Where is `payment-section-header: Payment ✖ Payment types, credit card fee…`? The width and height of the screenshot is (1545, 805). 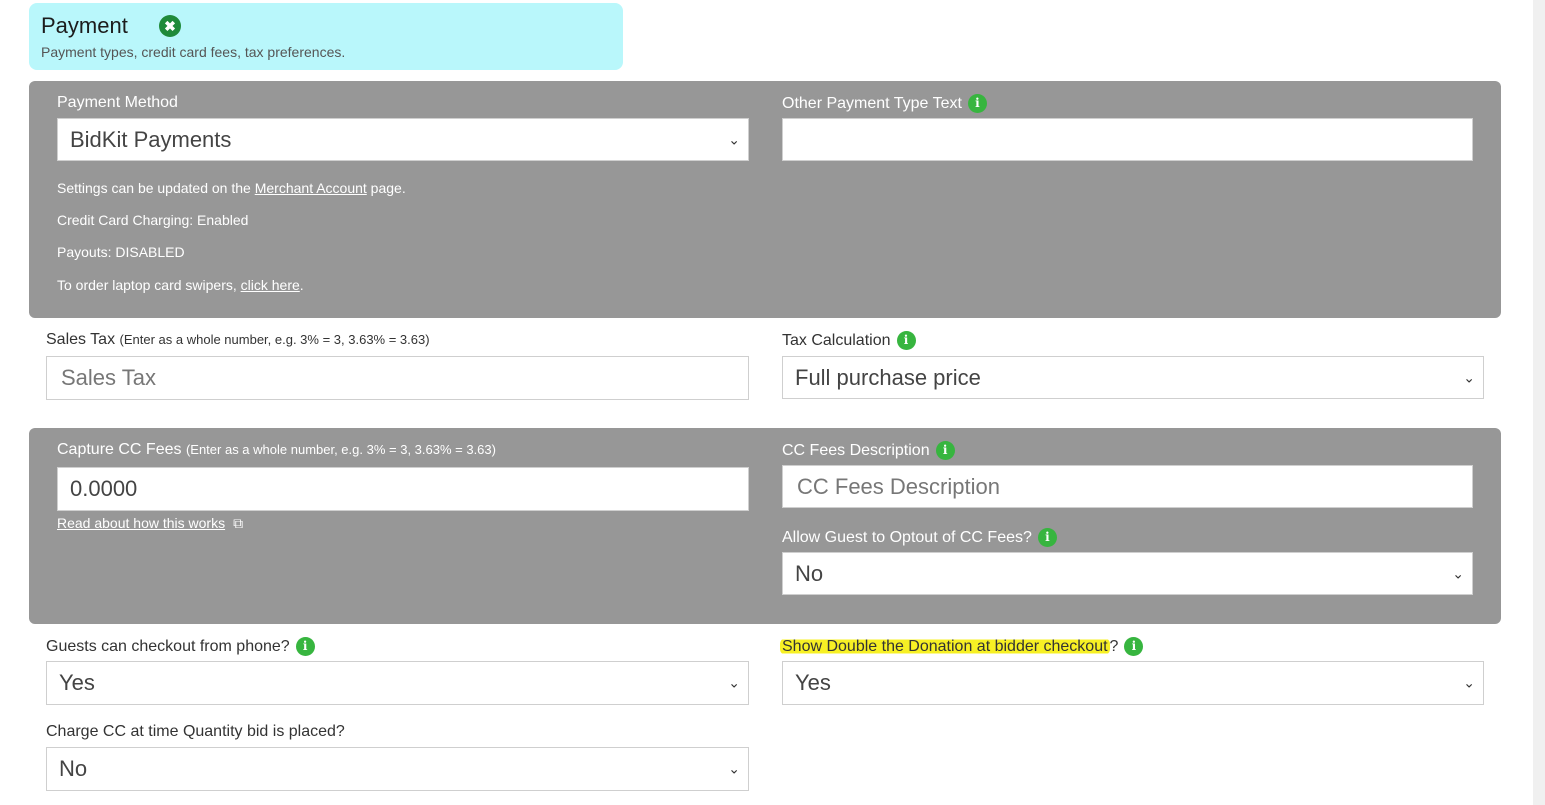 payment-section-header: Payment ✖ Payment types, credit card fee… is located at coordinates (326, 36).